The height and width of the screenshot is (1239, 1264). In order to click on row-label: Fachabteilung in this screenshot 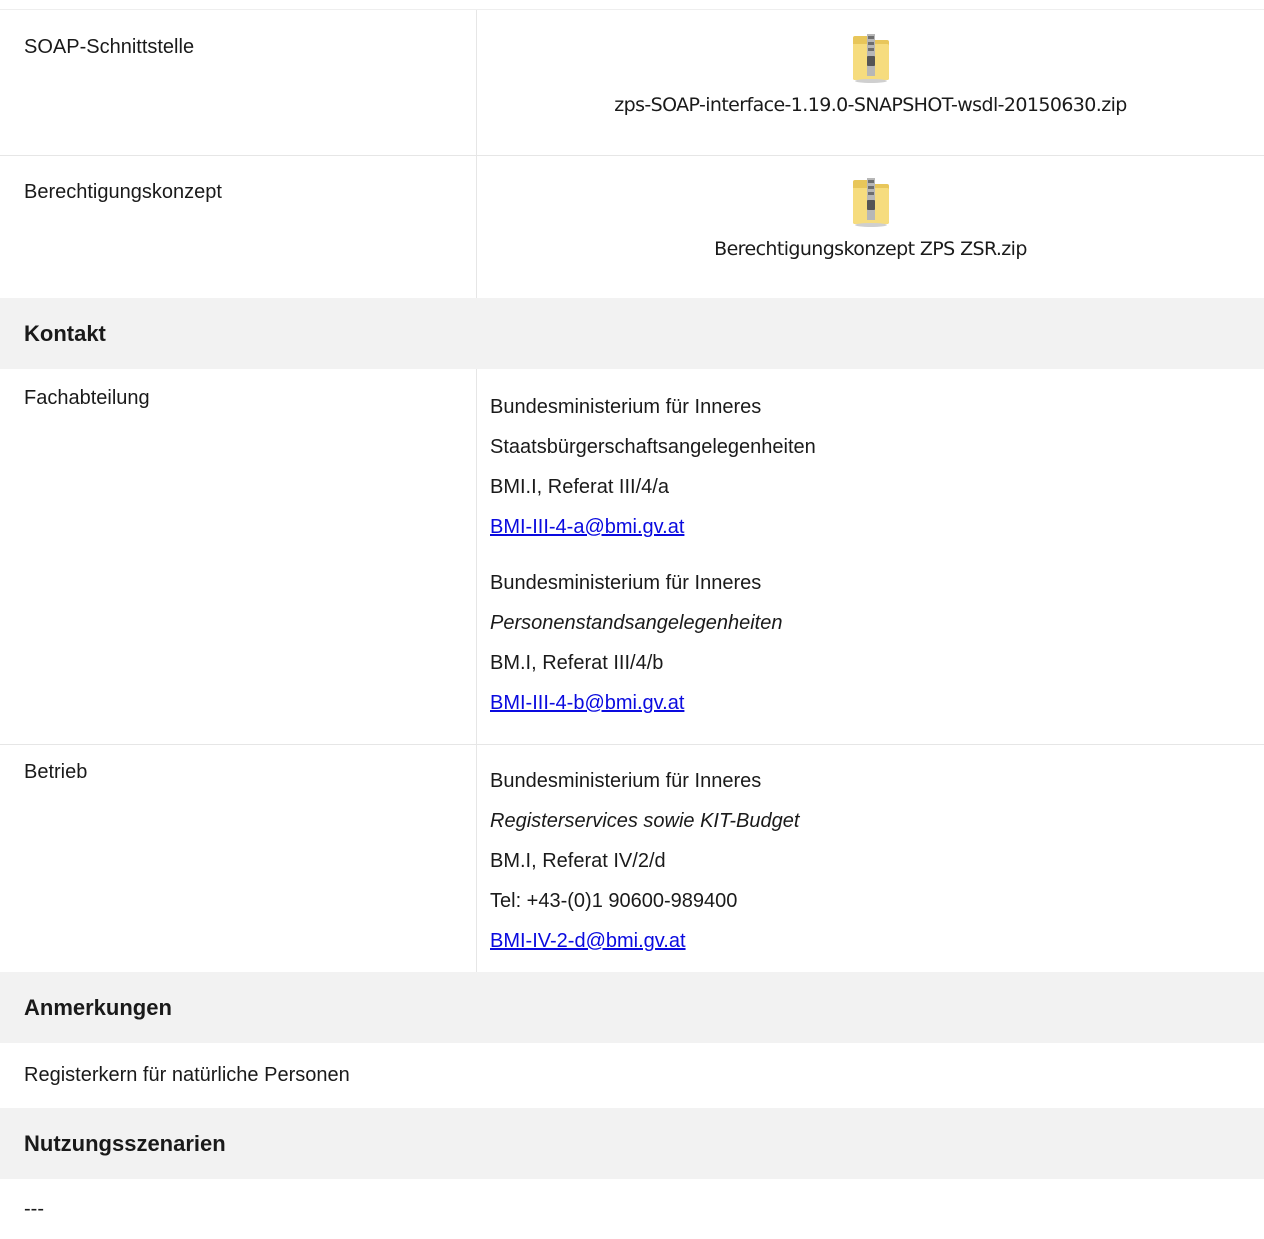, I will do `click(238, 556)`.